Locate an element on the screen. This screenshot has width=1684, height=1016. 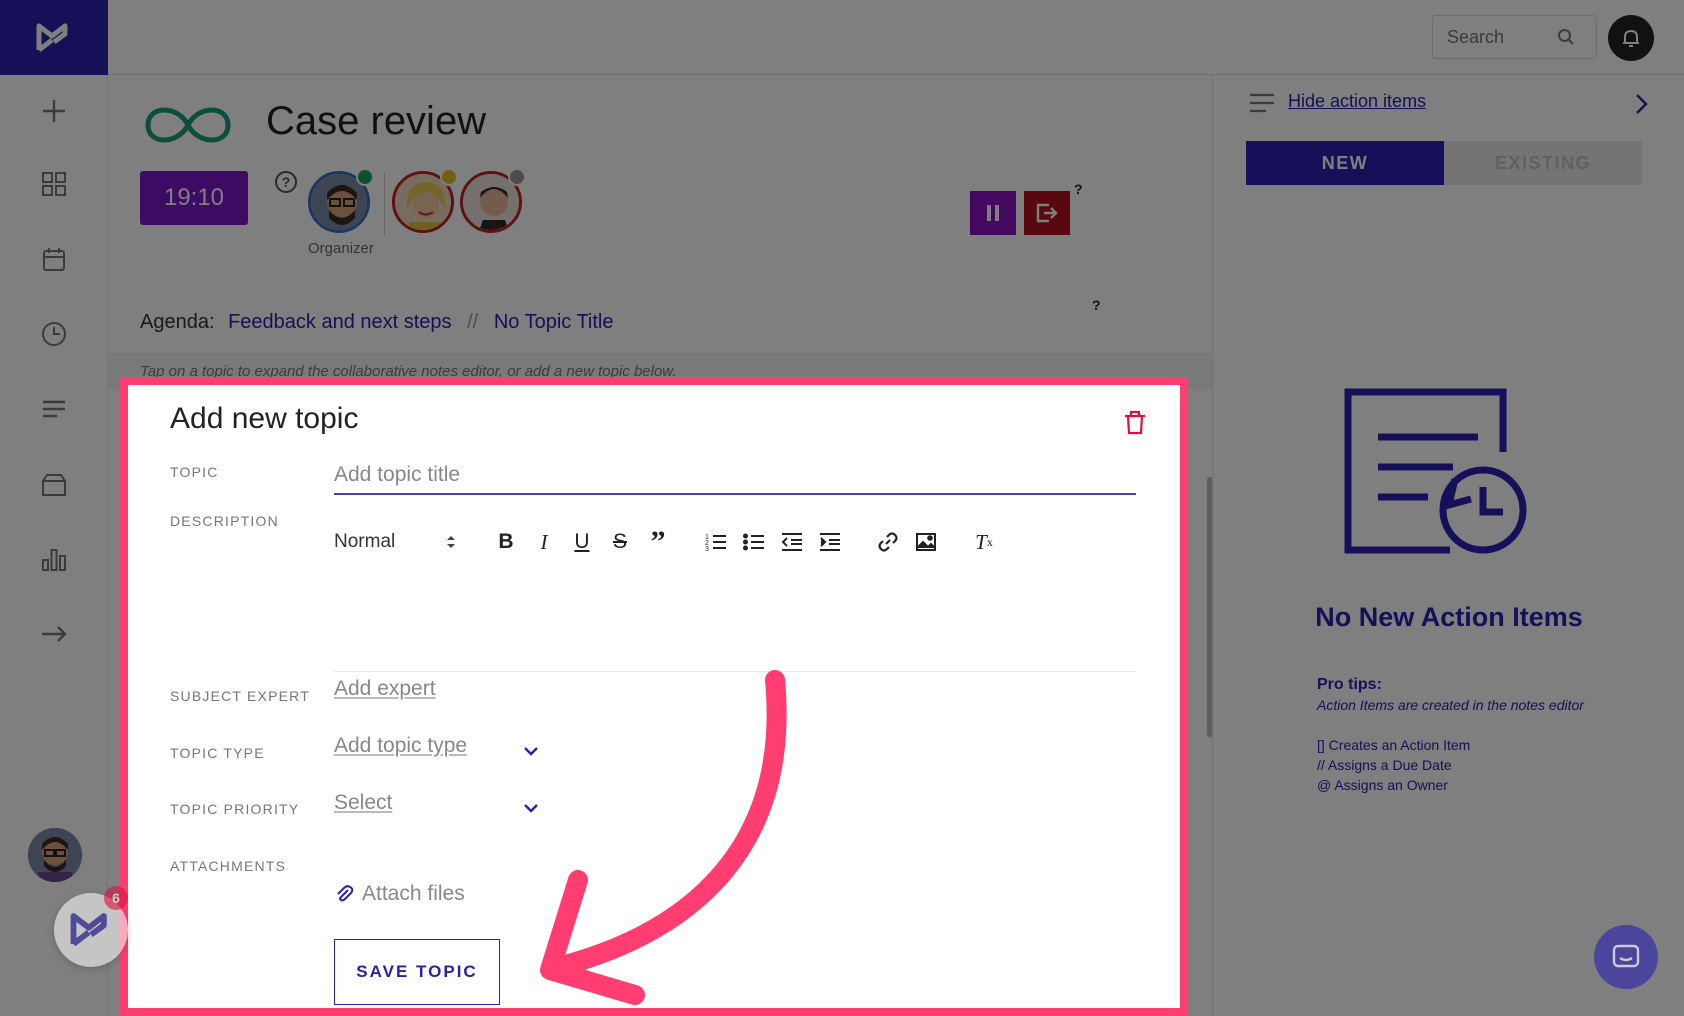
chat-icon is located at coordinates (1626, 956).